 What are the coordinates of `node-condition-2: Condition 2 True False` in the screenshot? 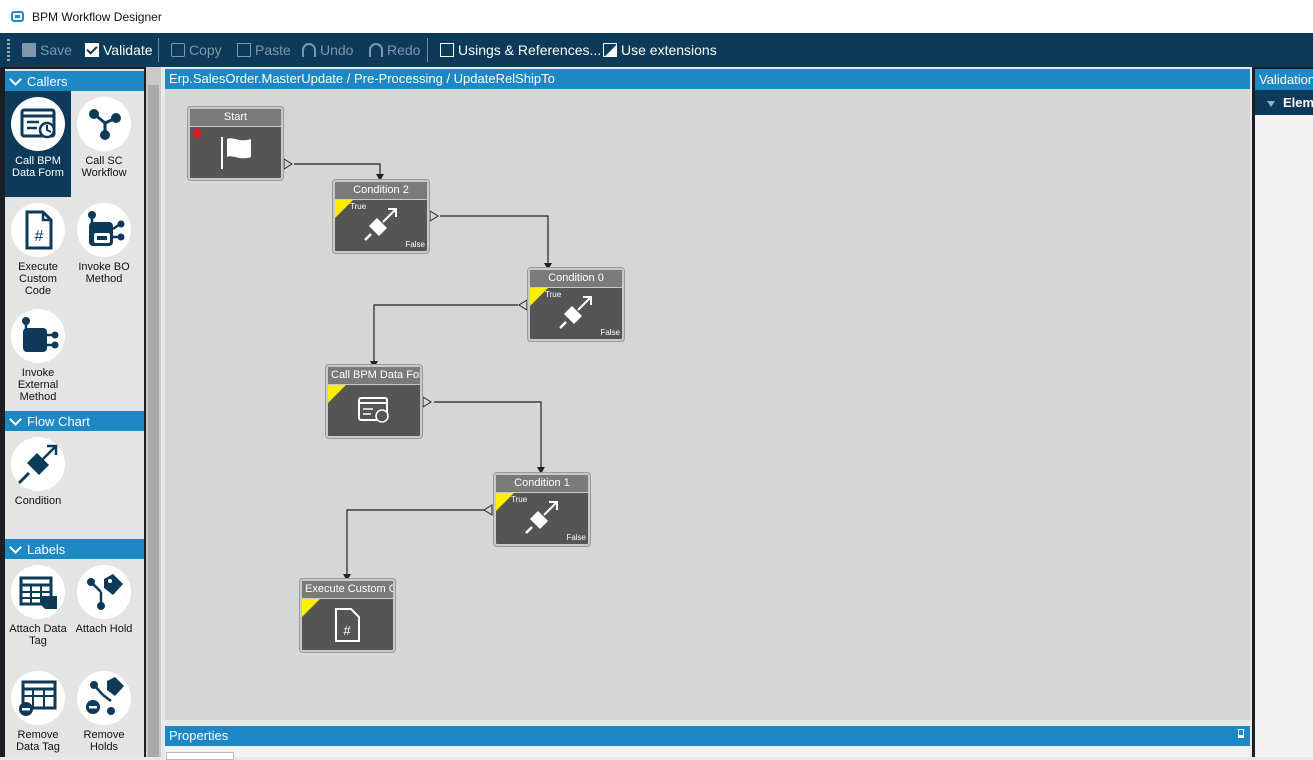 It's located at (381, 216).